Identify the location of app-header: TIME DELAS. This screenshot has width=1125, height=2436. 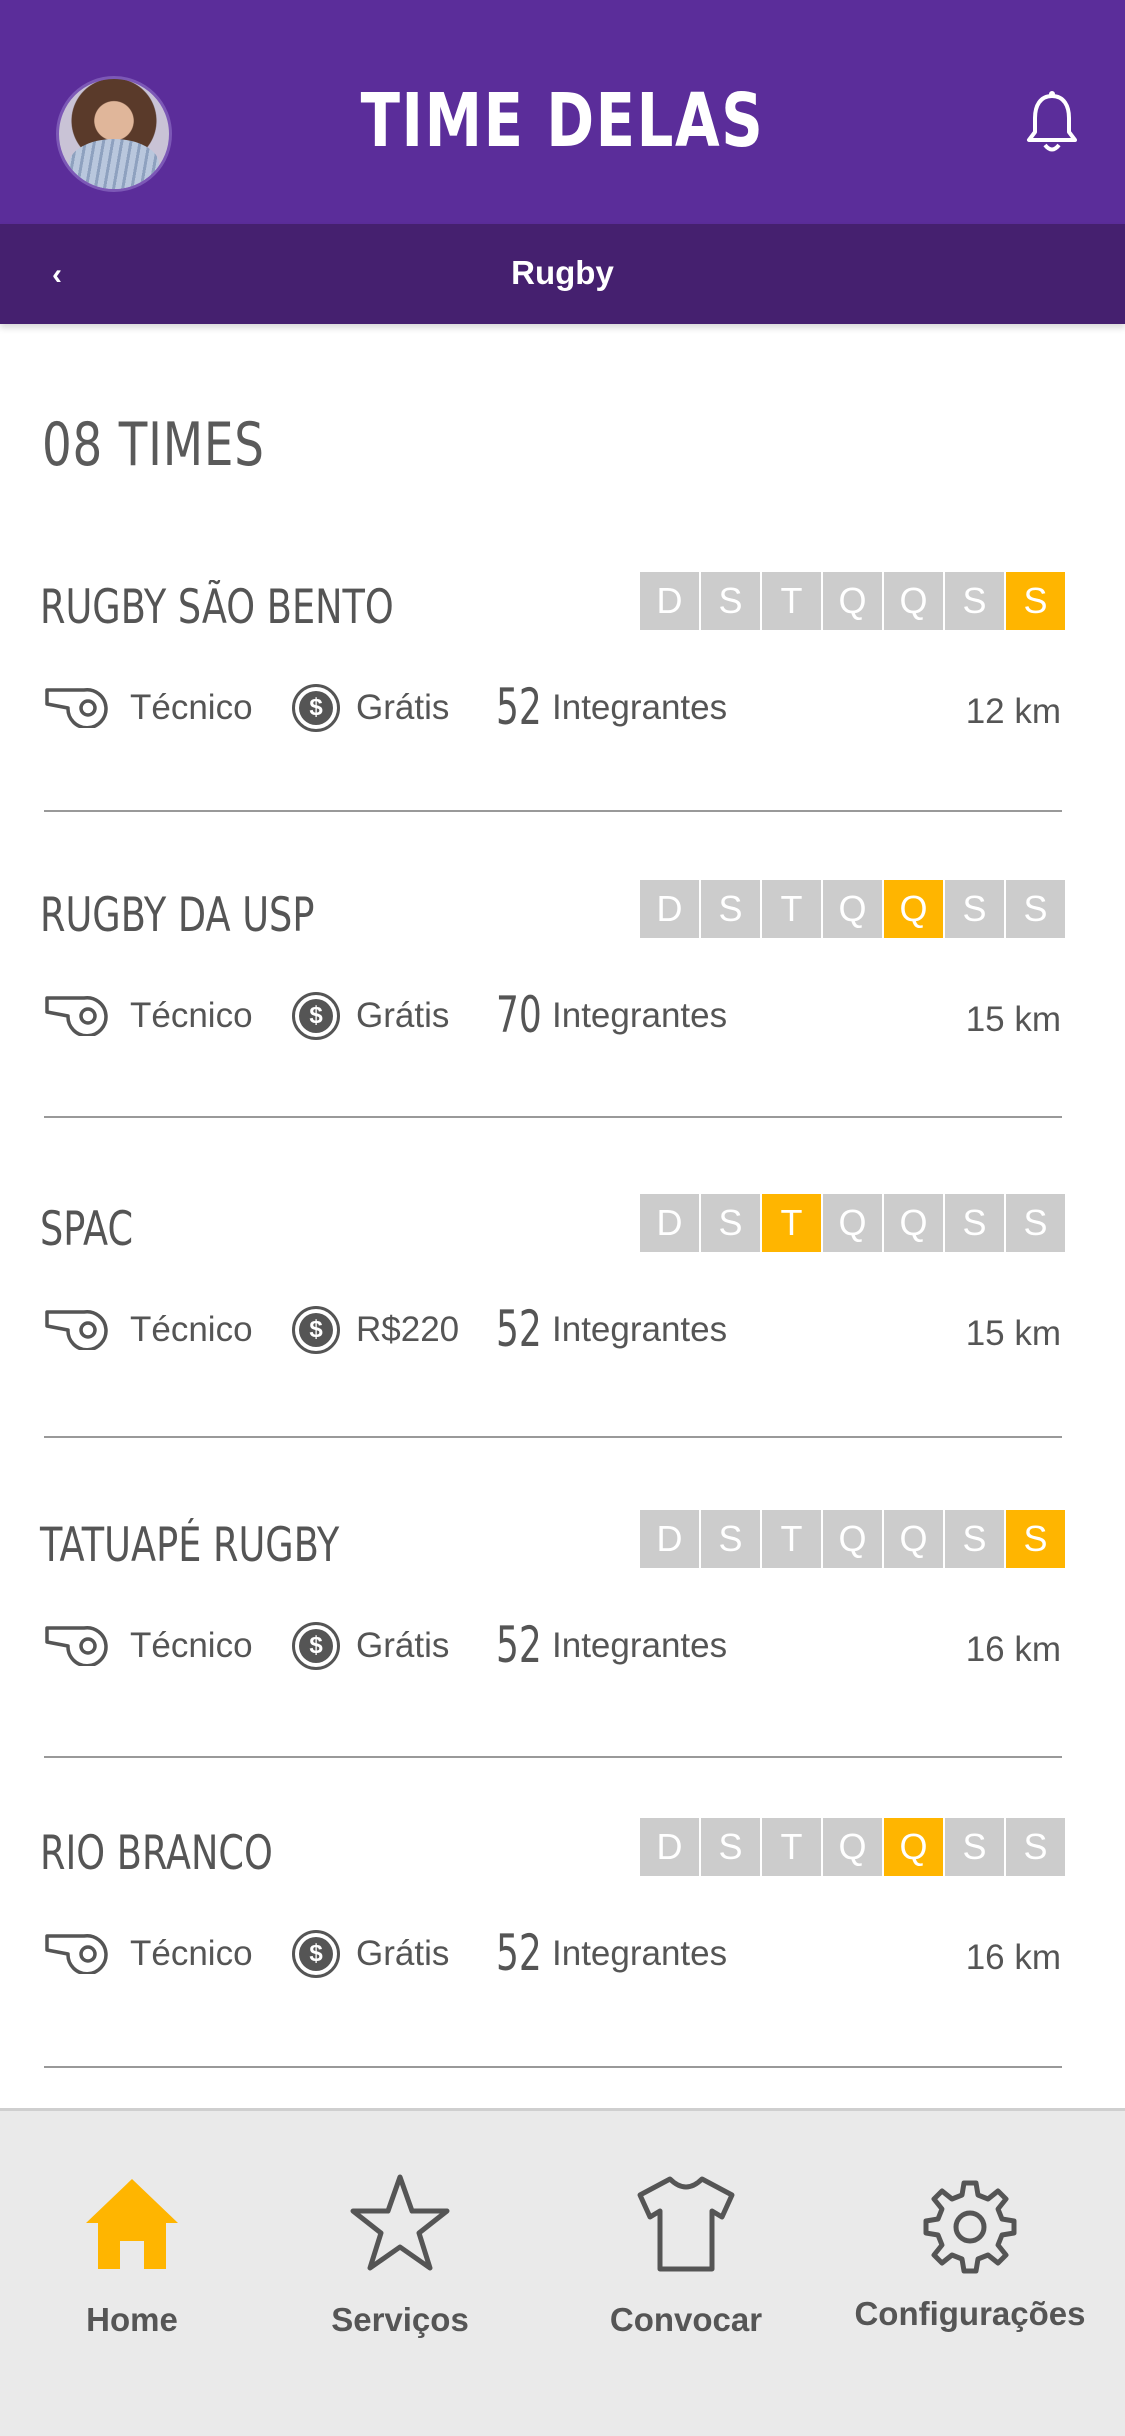
(562, 112).